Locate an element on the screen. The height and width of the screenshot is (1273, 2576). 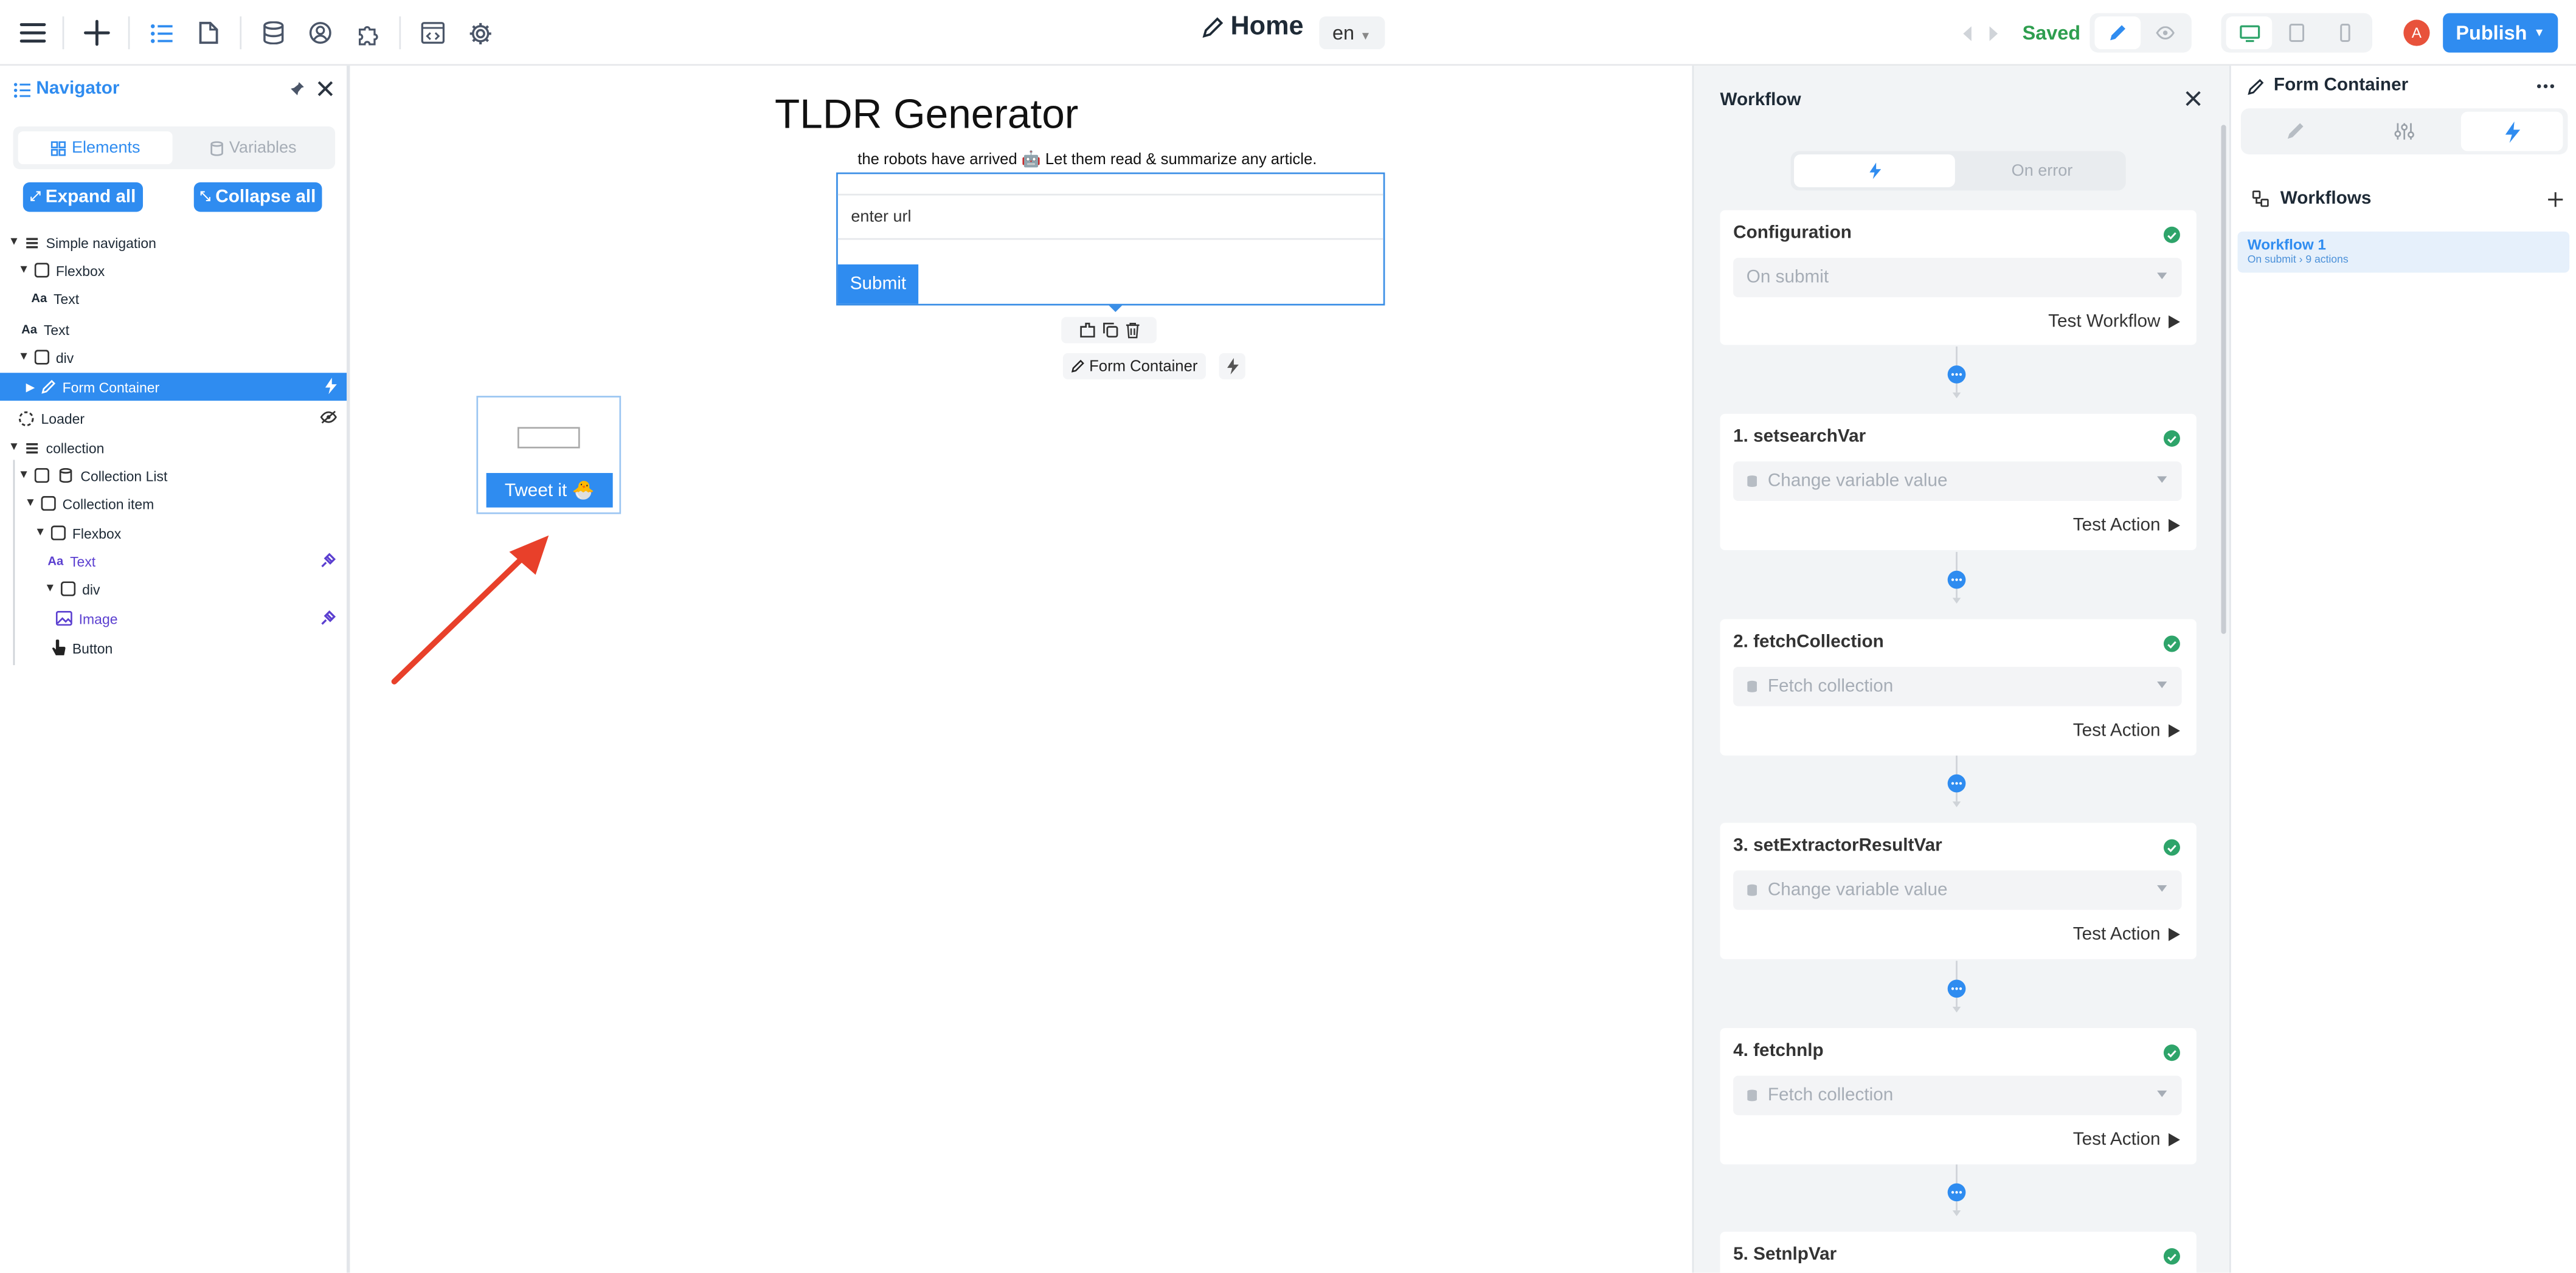
menu-icon is located at coordinates (33, 33).